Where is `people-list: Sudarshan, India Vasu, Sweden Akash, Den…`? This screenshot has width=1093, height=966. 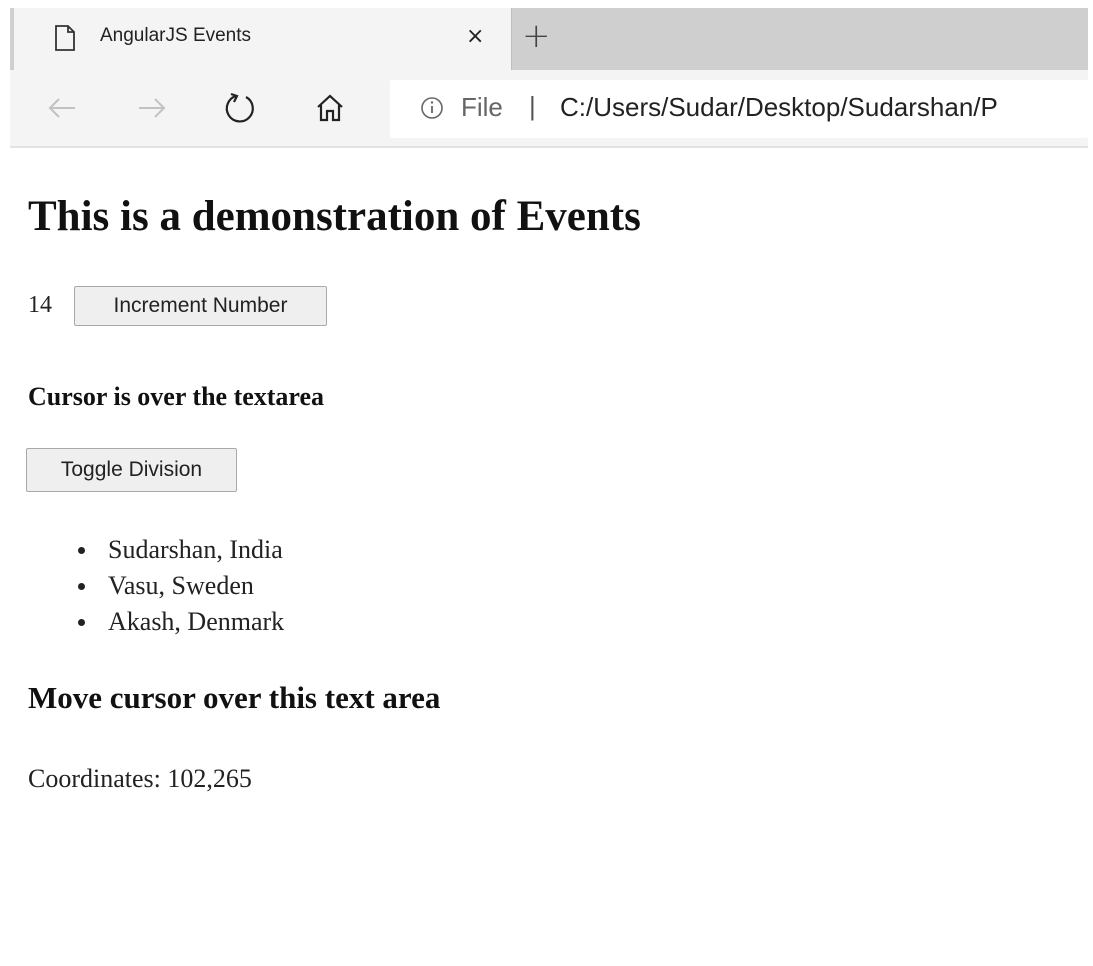 people-list: Sudarshan, India Vasu, Sweden Akash, Den… is located at coordinates (171, 586).